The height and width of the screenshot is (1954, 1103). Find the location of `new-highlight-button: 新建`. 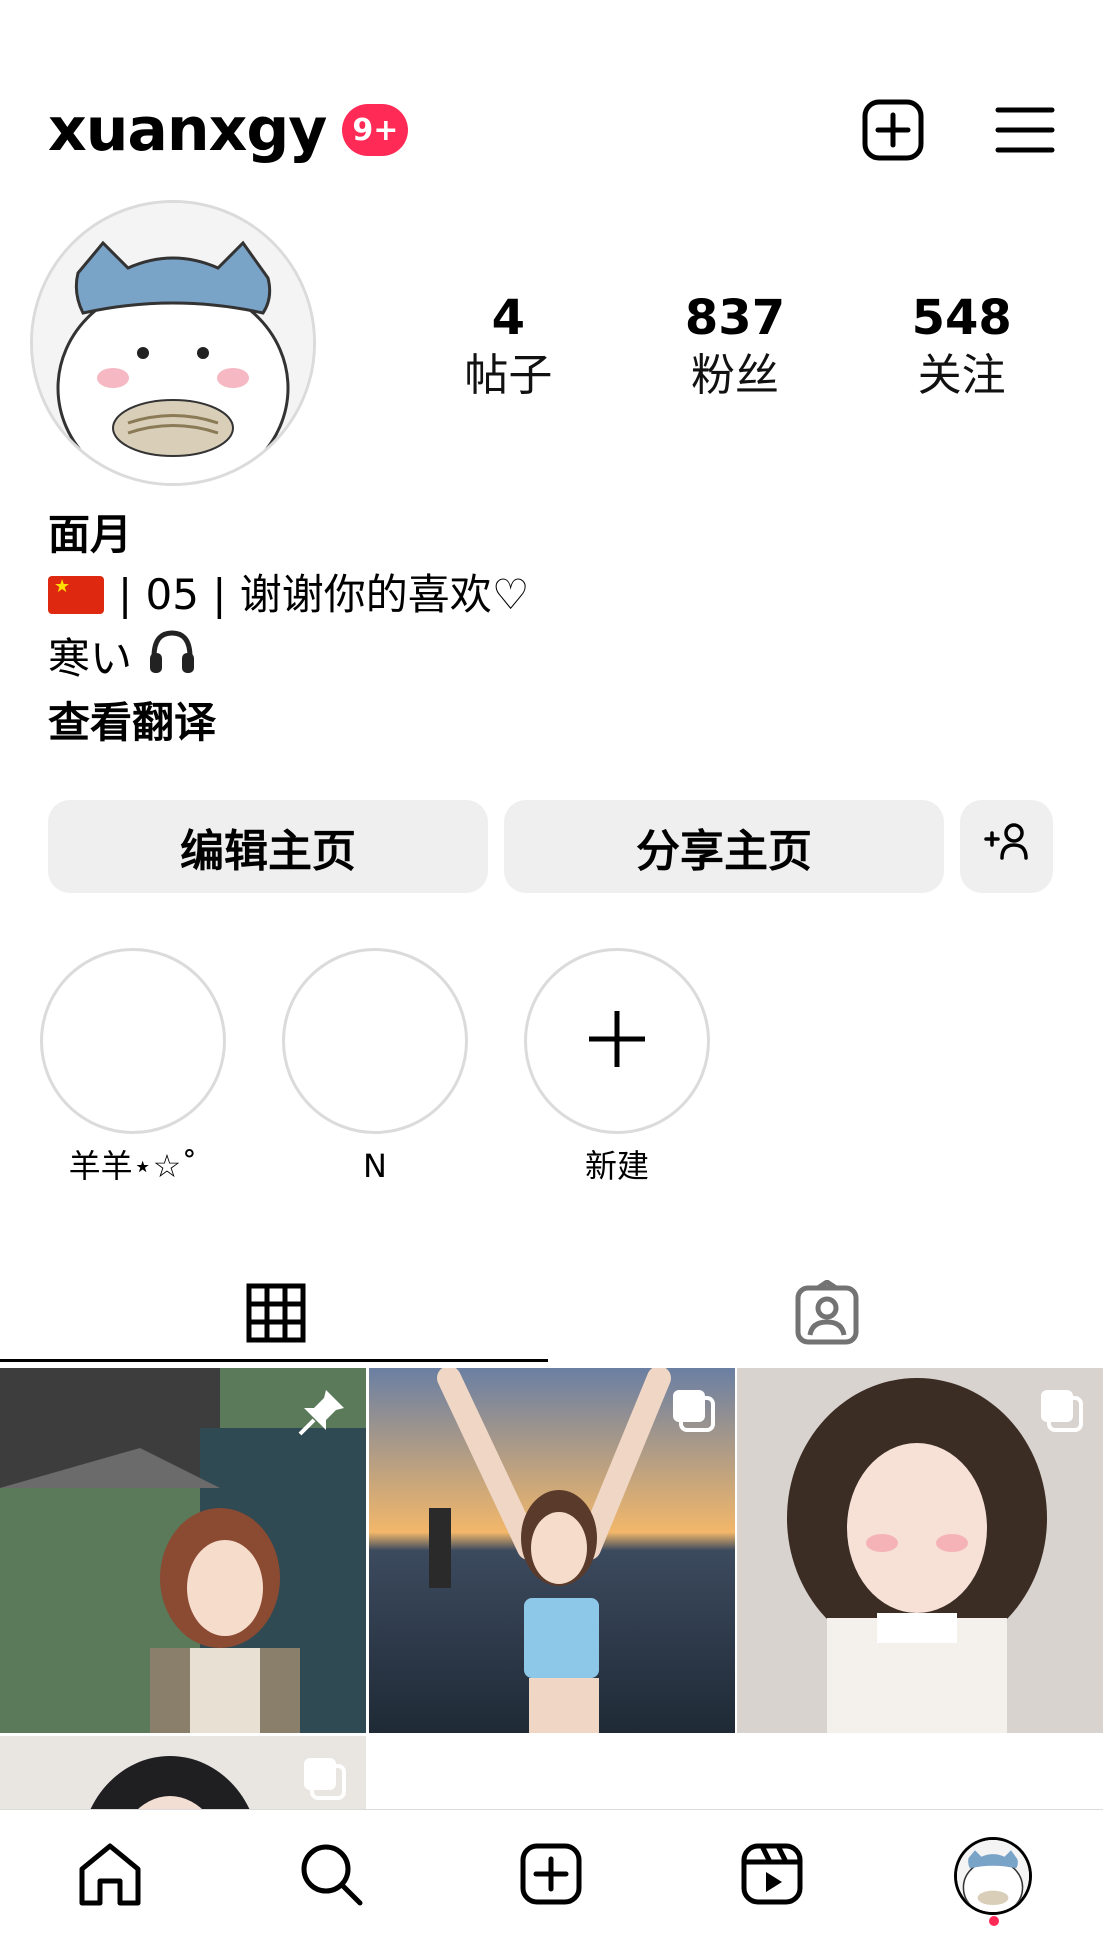

new-highlight-button: 新建 is located at coordinates (617, 1068).